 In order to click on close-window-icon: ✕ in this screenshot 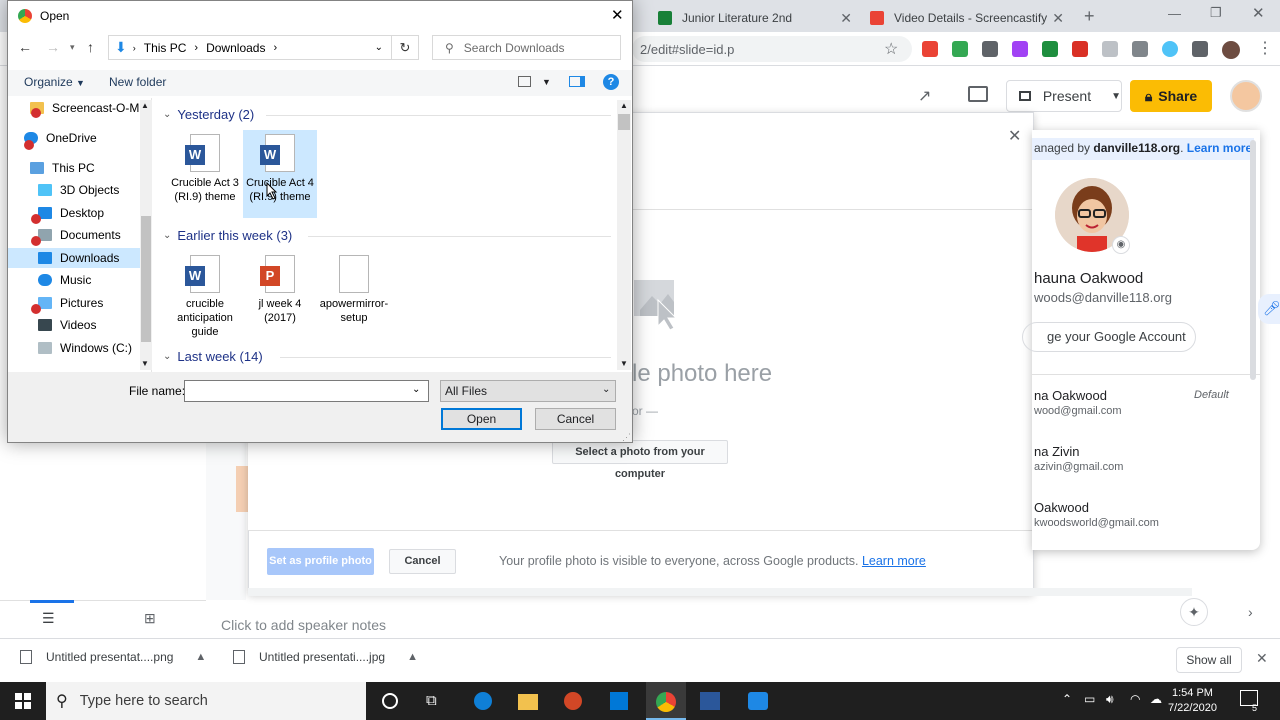, I will do `click(1258, 13)`.